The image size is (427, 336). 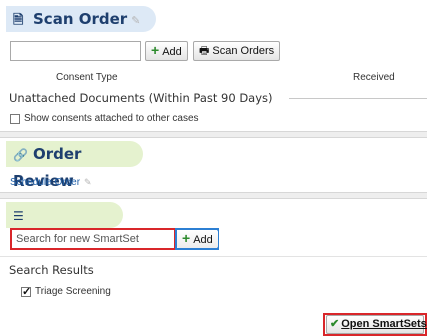 I want to click on show-consents-label: Show consents attached to other cases, so click(x=111, y=118).